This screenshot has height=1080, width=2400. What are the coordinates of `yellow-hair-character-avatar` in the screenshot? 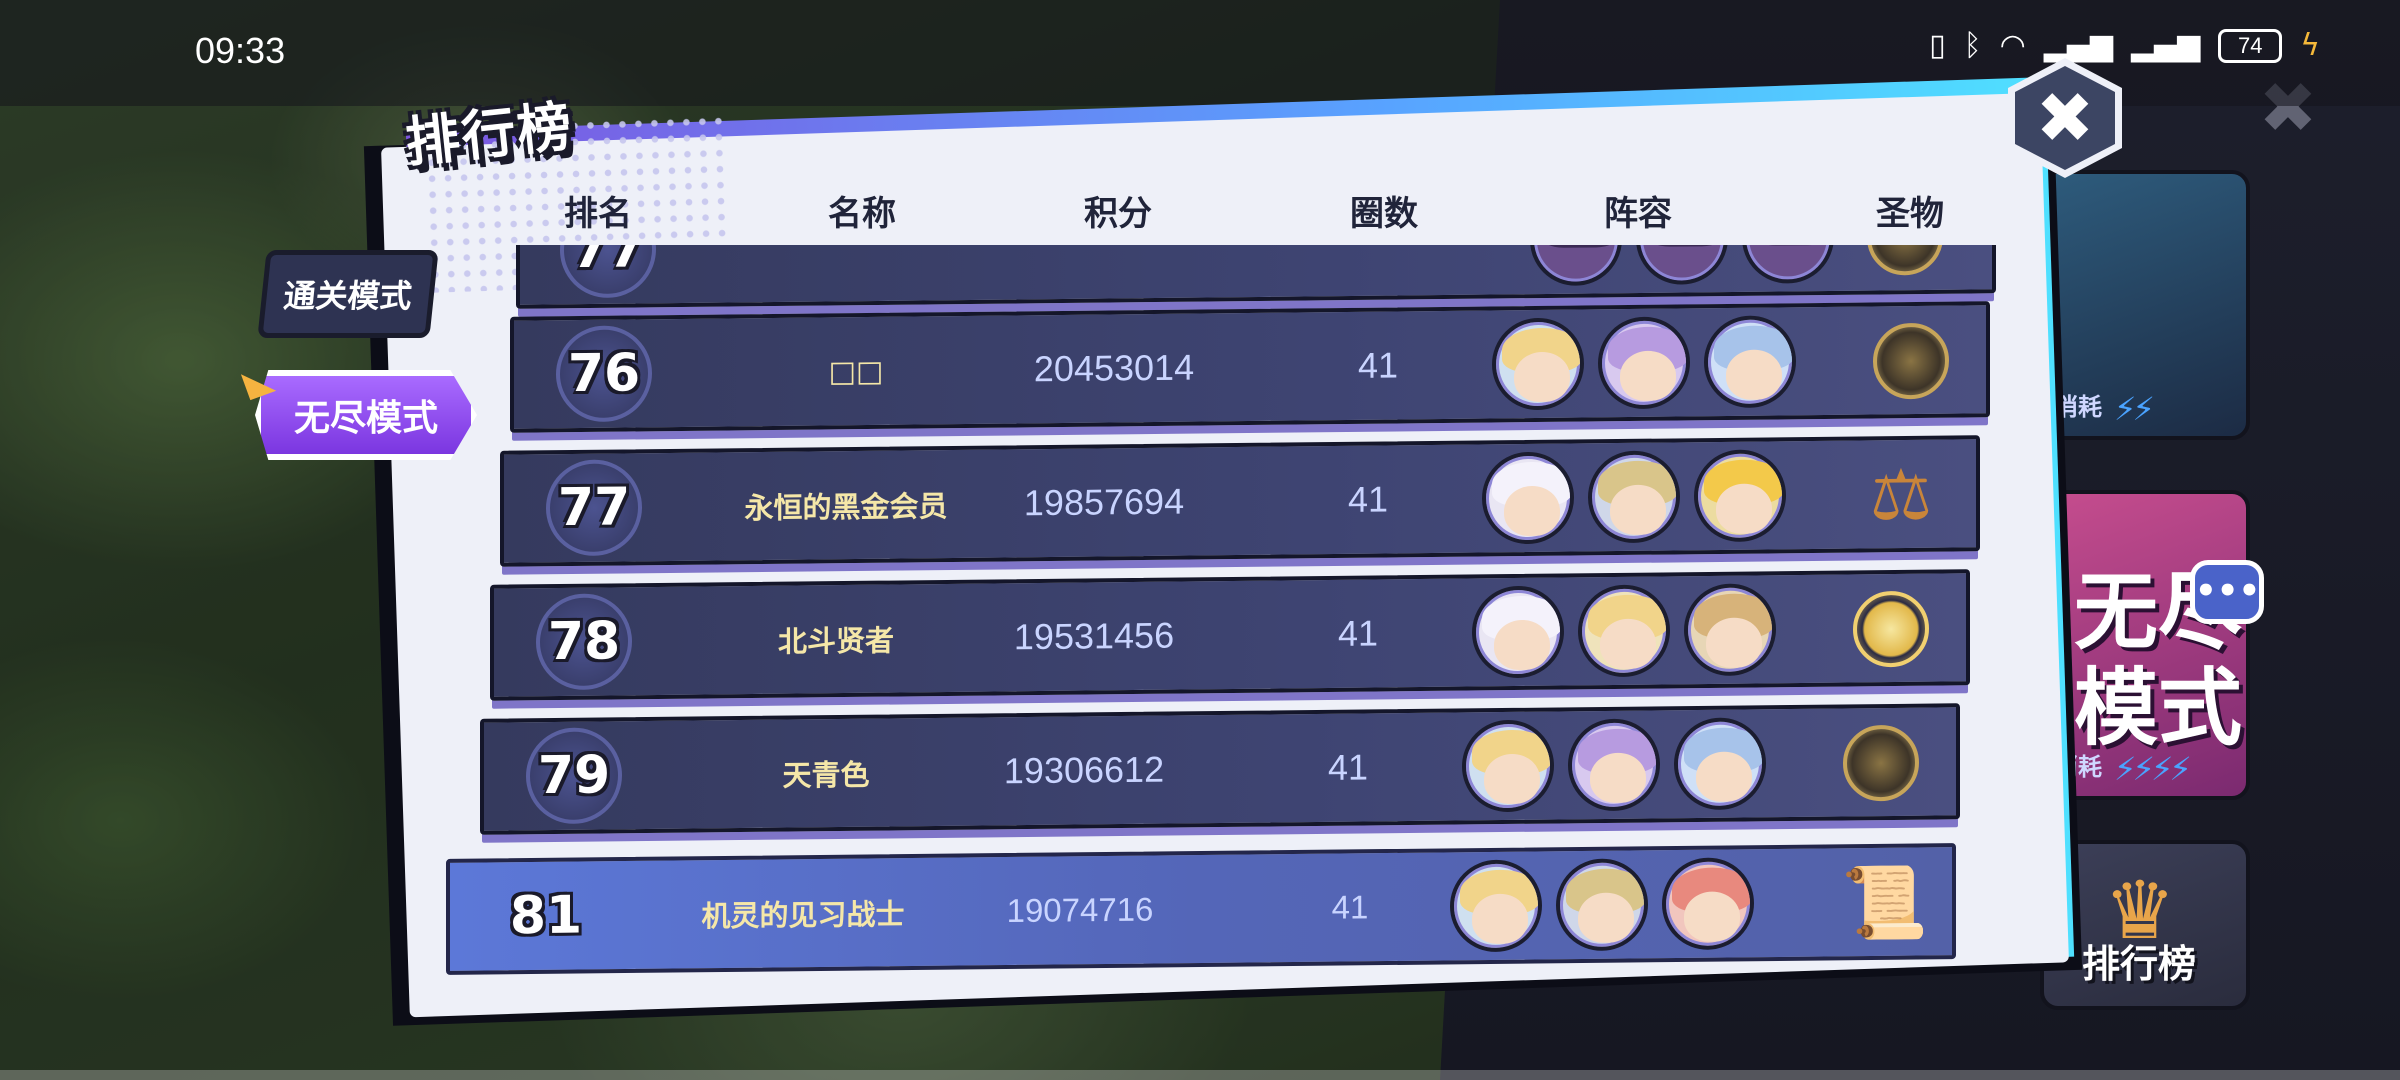 It's located at (1740, 496).